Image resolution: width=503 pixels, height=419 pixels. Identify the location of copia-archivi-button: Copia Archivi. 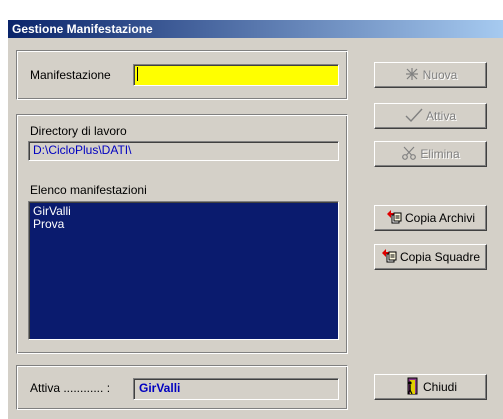
(430, 218).